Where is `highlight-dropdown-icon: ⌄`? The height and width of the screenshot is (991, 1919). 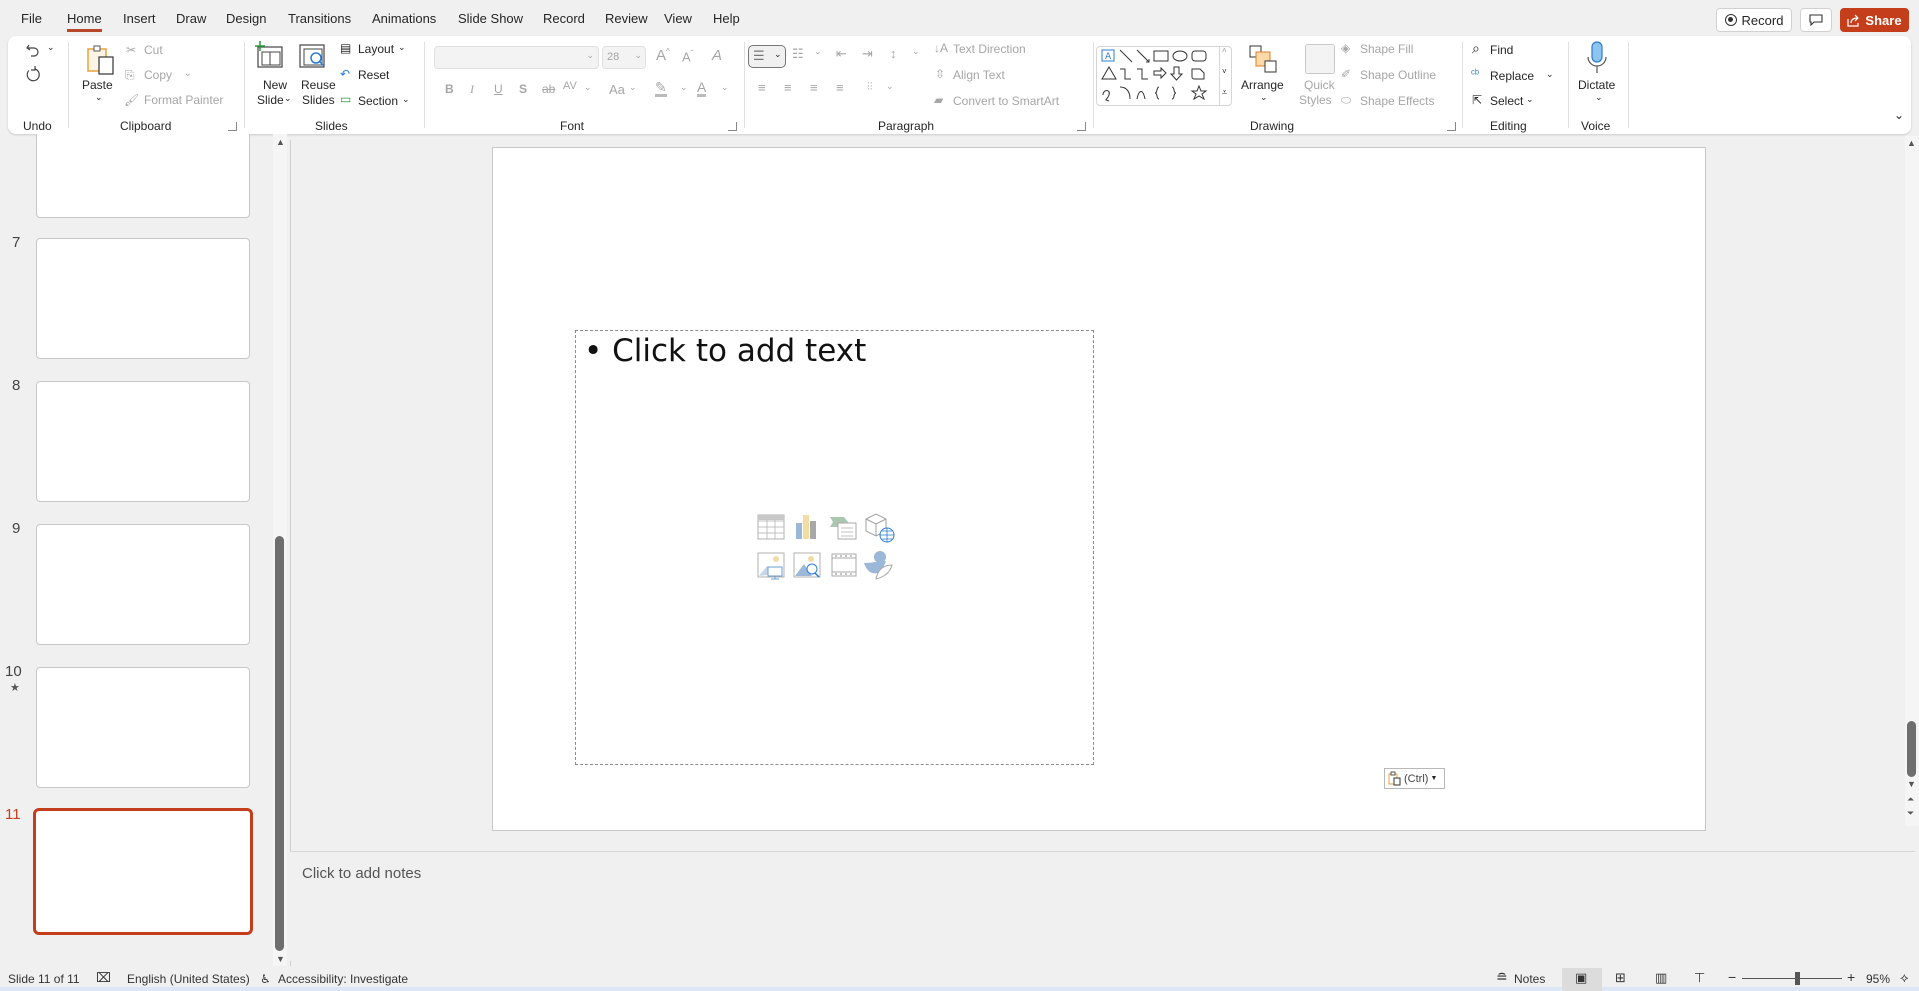 highlight-dropdown-icon: ⌄ is located at coordinates (684, 87).